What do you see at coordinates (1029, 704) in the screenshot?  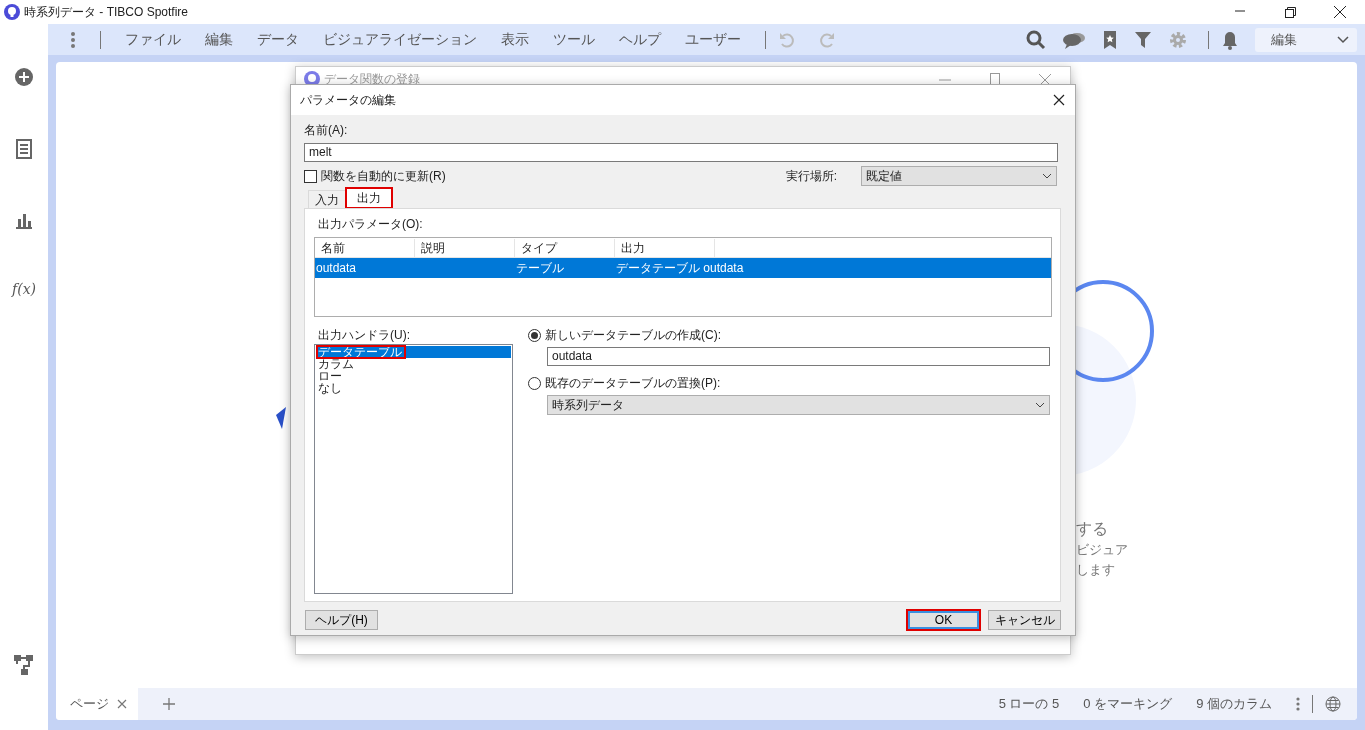 I see `status-text: 5 ローの 5` at bounding box center [1029, 704].